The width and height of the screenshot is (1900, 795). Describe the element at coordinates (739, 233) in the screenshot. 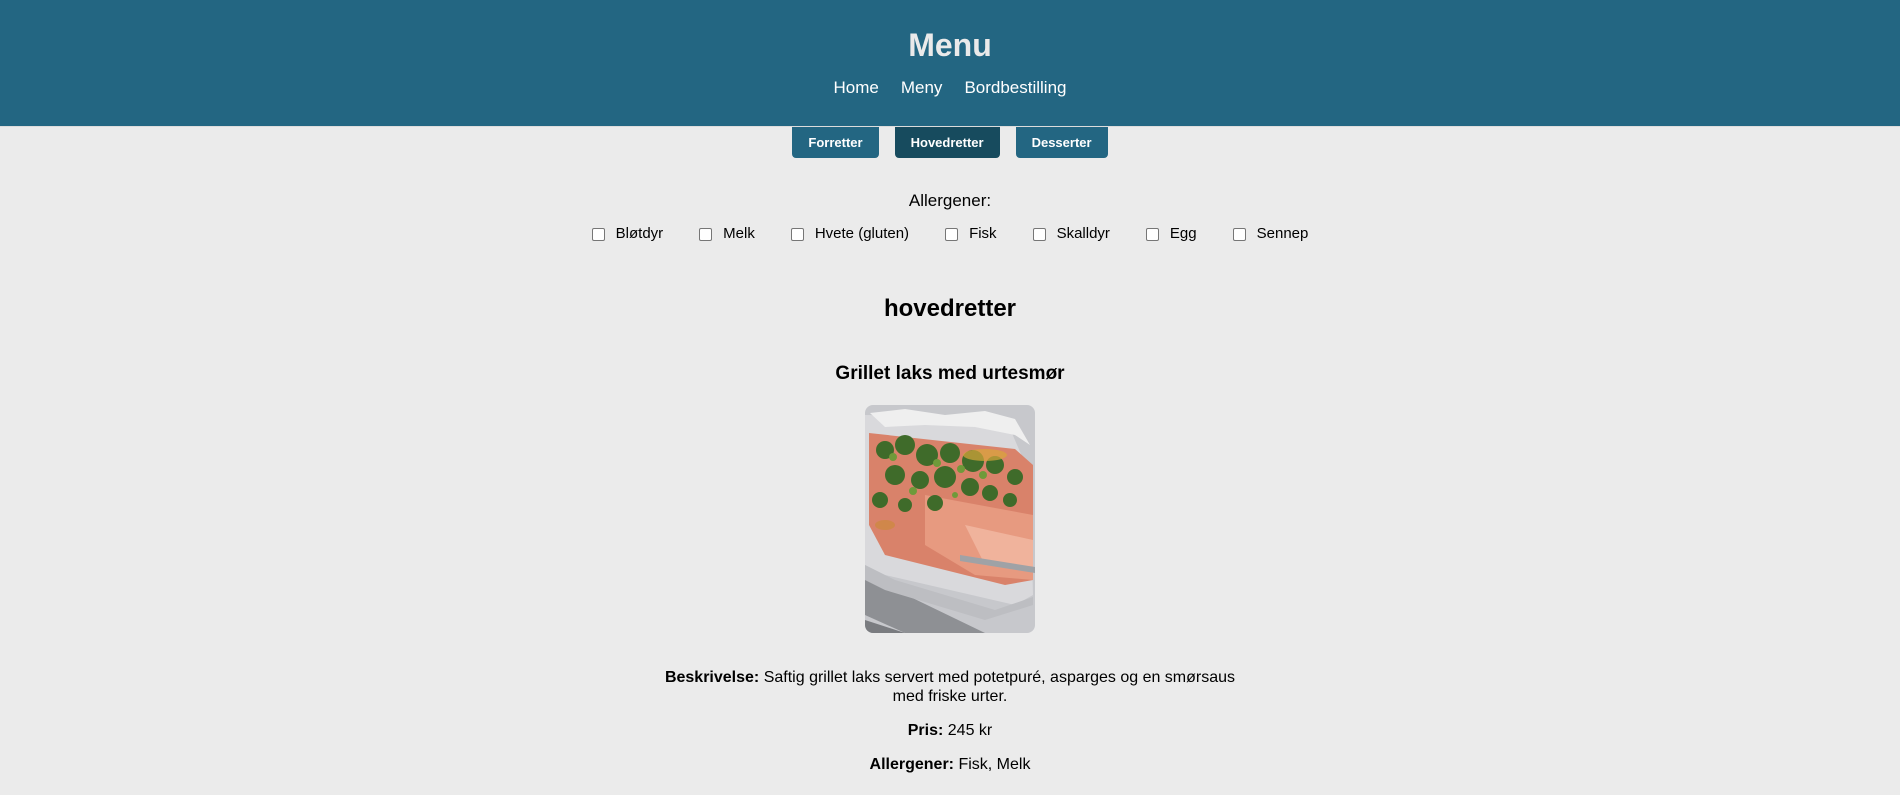

I see `allergen-label: Melk` at that location.